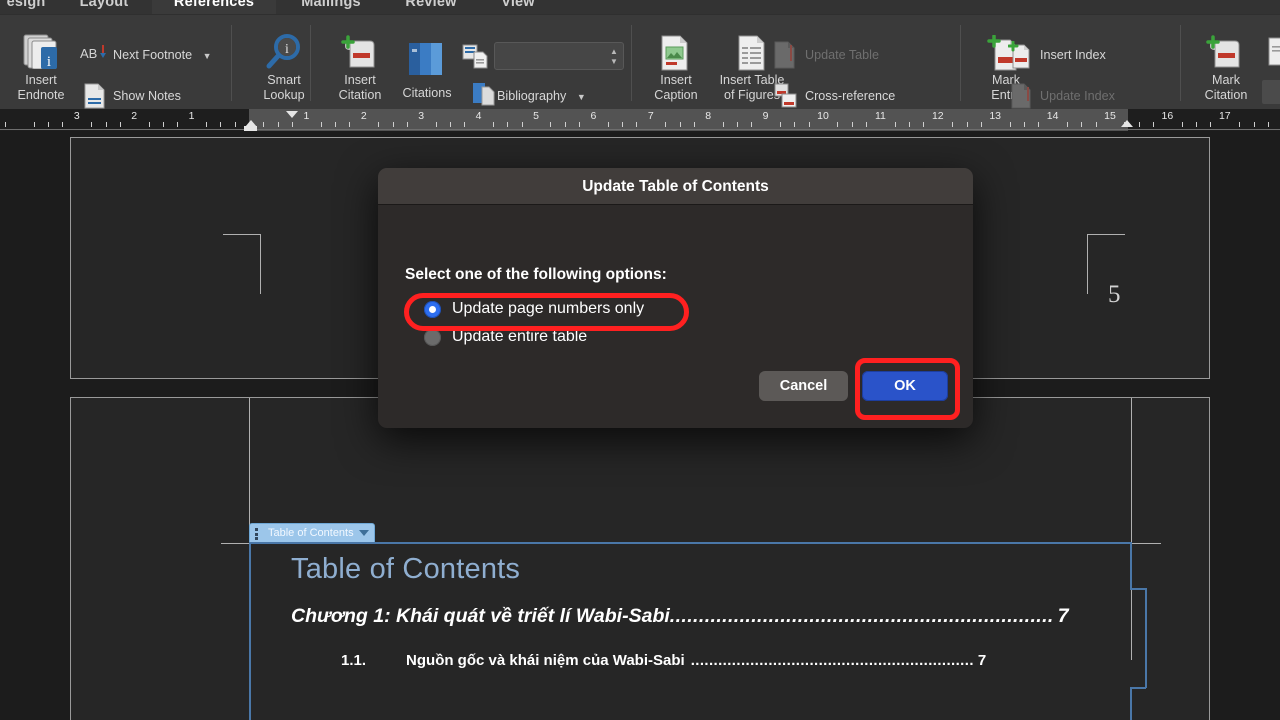 Image resolution: width=1280 pixels, height=720 pixels. Describe the element at coordinates (1224, 116) in the screenshot. I see `ruler-number: 17` at that location.